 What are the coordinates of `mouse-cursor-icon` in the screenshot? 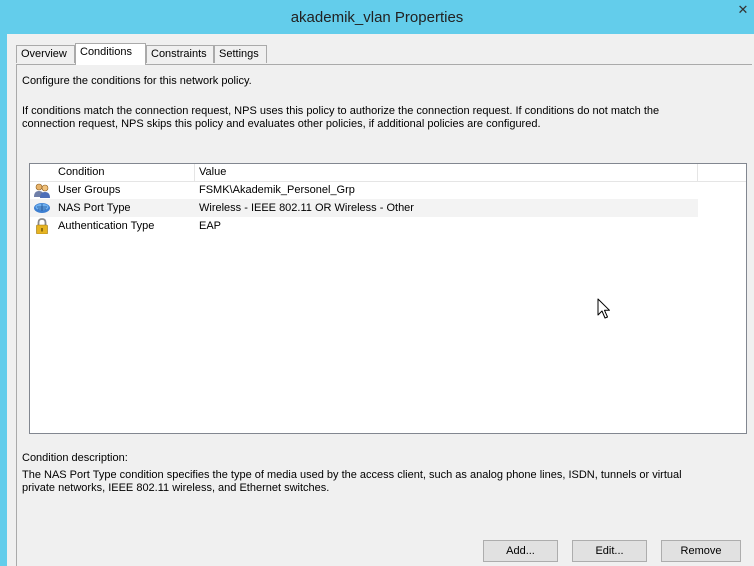 It's located at (603, 308).